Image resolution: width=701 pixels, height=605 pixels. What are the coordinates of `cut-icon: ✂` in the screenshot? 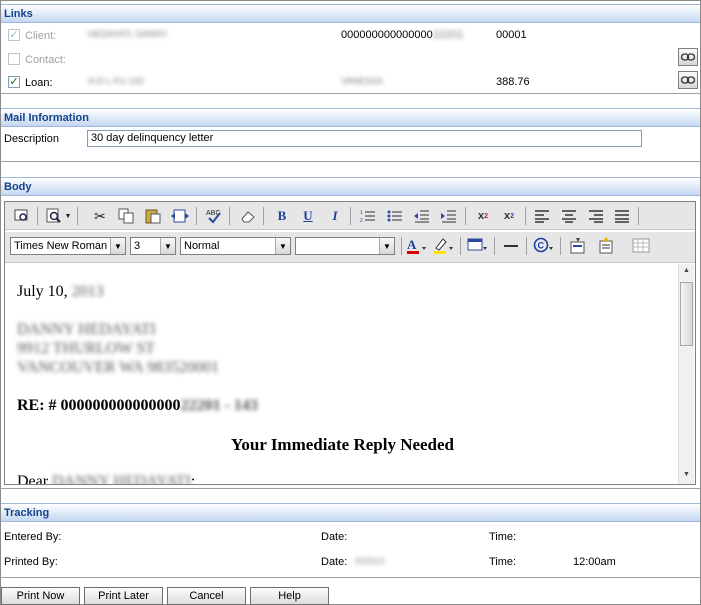 It's located at (100, 216).